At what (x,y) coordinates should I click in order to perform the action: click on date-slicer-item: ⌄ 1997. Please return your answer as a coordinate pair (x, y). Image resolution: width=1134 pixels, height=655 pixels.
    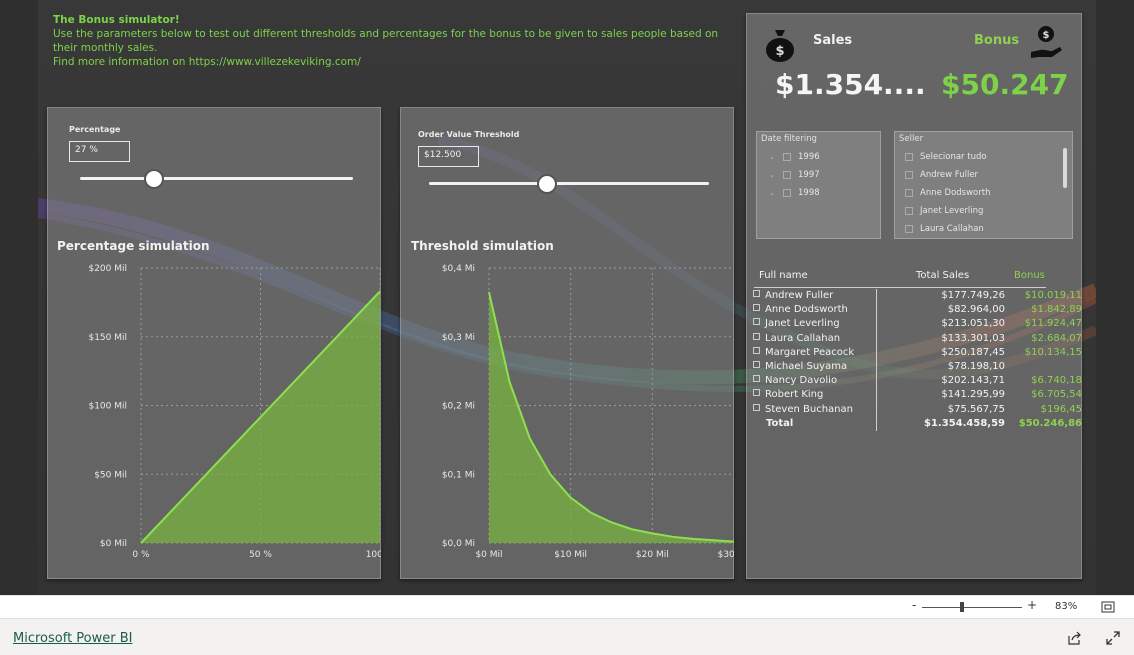
    Looking at the image, I should click on (794, 175).